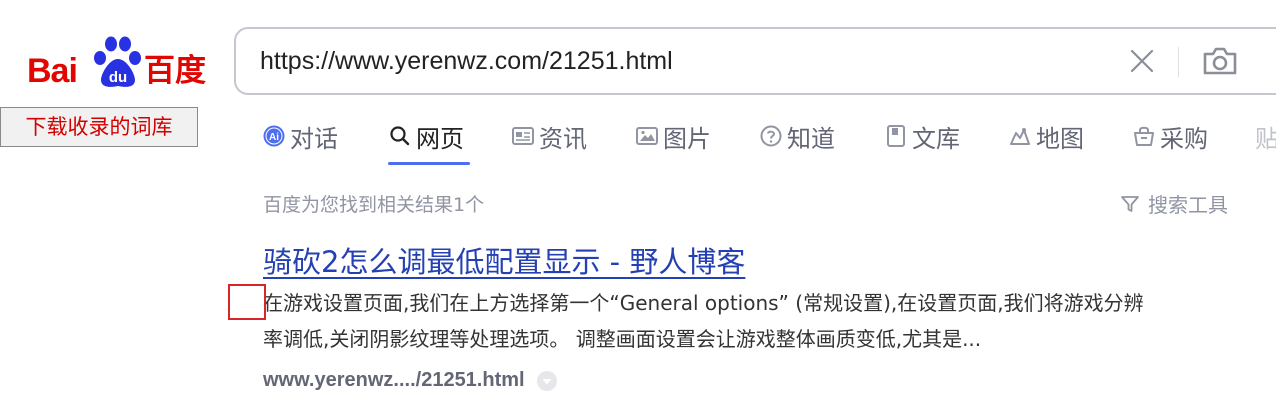 The height and width of the screenshot is (398, 1276). Describe the element at coordinates (647, 136) in the screenshot. I see `image-icon` at that location.